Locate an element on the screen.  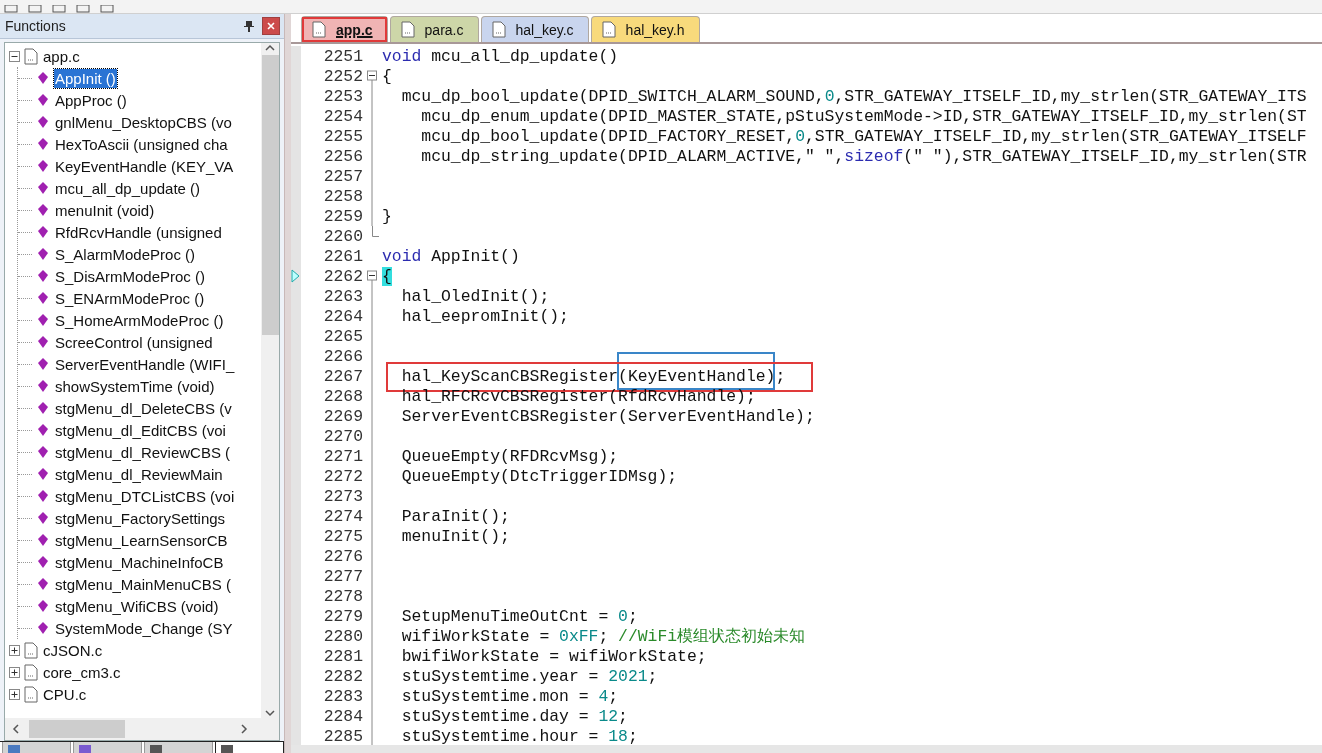
tree-item: S_DisArmModeProc () is located at coordinates (130, 276).